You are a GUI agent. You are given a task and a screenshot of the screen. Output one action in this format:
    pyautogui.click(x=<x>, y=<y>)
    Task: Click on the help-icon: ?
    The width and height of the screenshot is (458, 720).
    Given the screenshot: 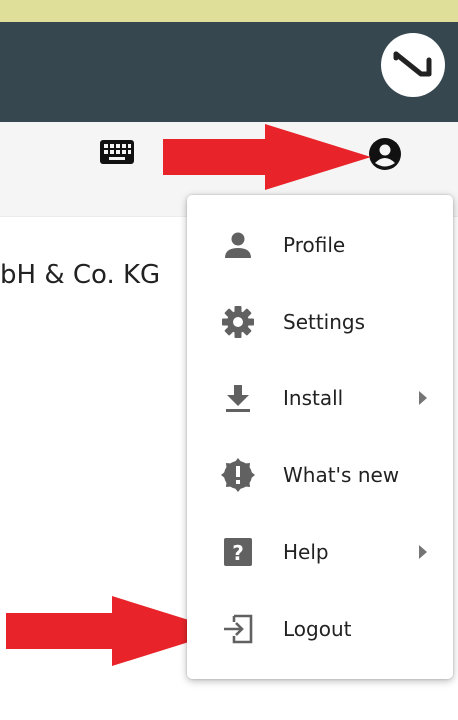 What is the action you would take?
    pyautogui.click(x=238, y=552)
    